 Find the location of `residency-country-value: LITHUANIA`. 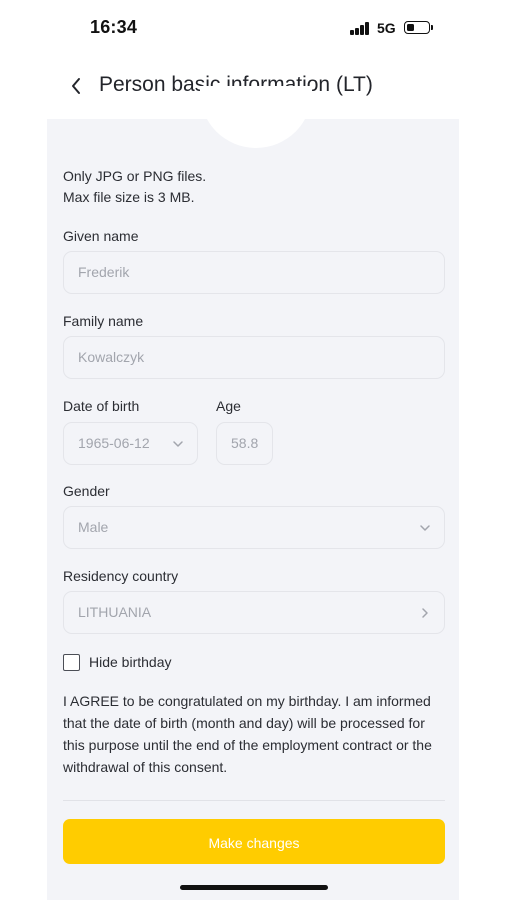

residency-country-value: LITHUANIA is located at coordinates (115, 612).